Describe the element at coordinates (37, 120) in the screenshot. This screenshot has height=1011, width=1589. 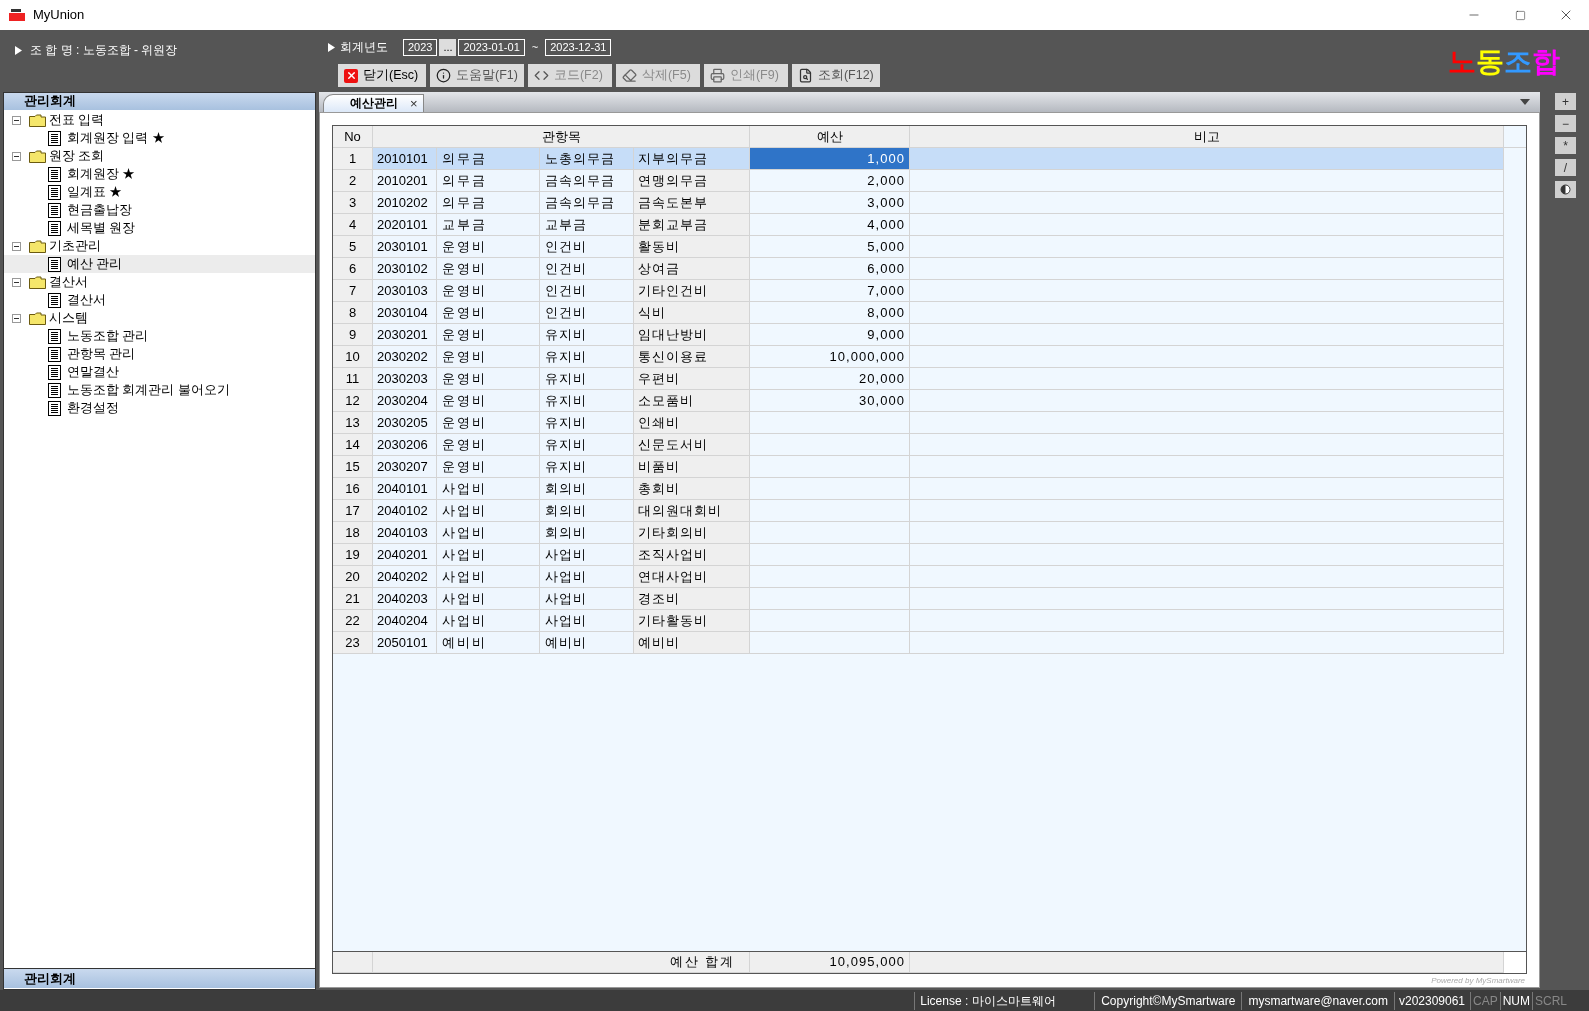
I see `folder-icon` at that location.